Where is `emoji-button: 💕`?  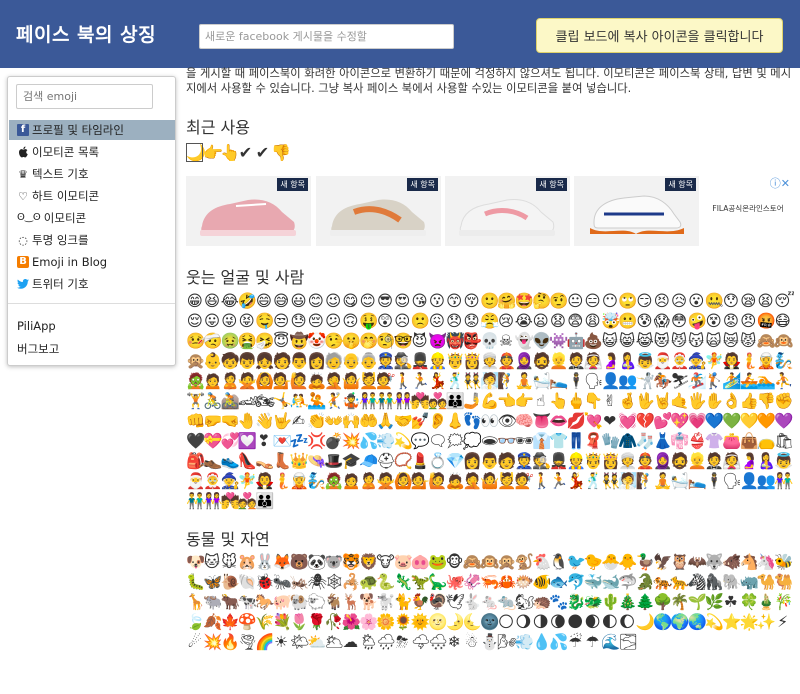 emoji-button: 💕 is located at coordinates (662, 421).